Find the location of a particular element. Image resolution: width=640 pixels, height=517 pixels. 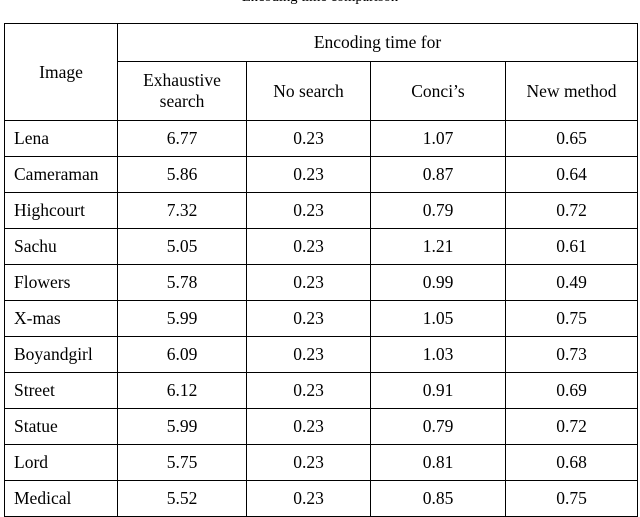

cell-image-name: Cameraman is located at coordinates (61, 174).